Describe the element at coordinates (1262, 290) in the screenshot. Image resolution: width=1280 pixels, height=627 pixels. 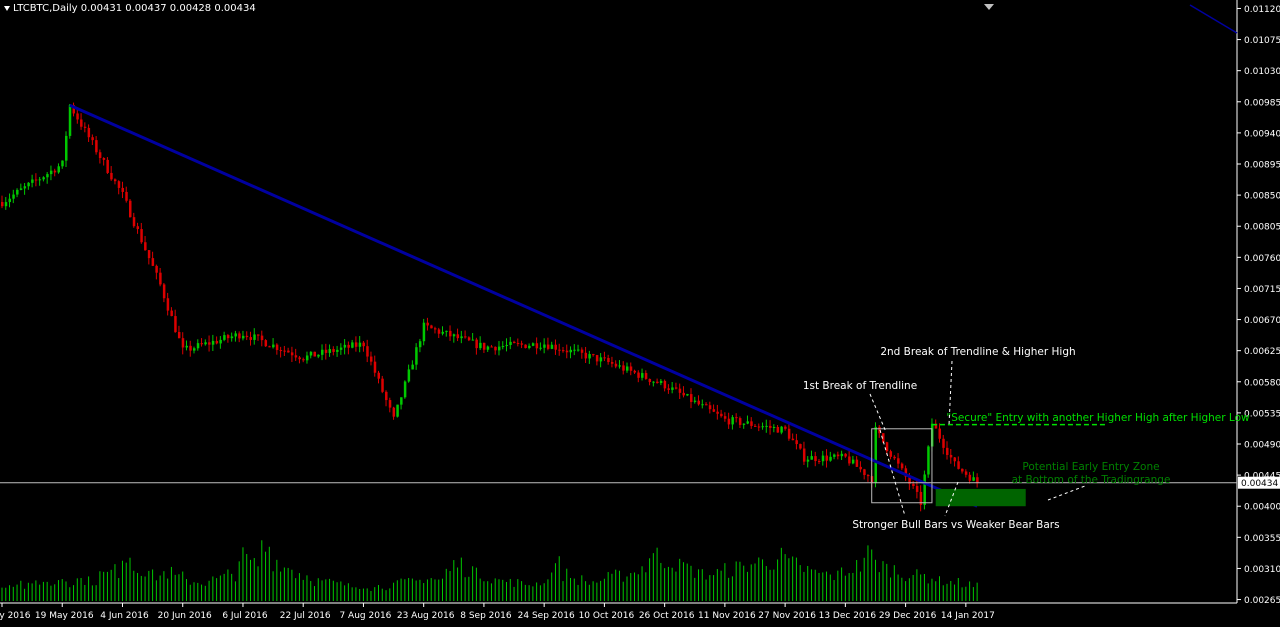
I see `y-tick-label: 0.00715` at that location.